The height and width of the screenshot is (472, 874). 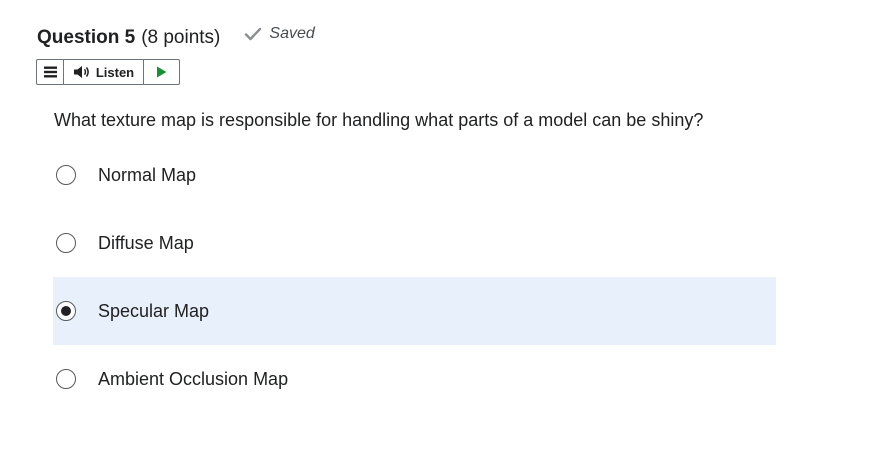 I want to click on menu-button, so click(x=50, y=72).